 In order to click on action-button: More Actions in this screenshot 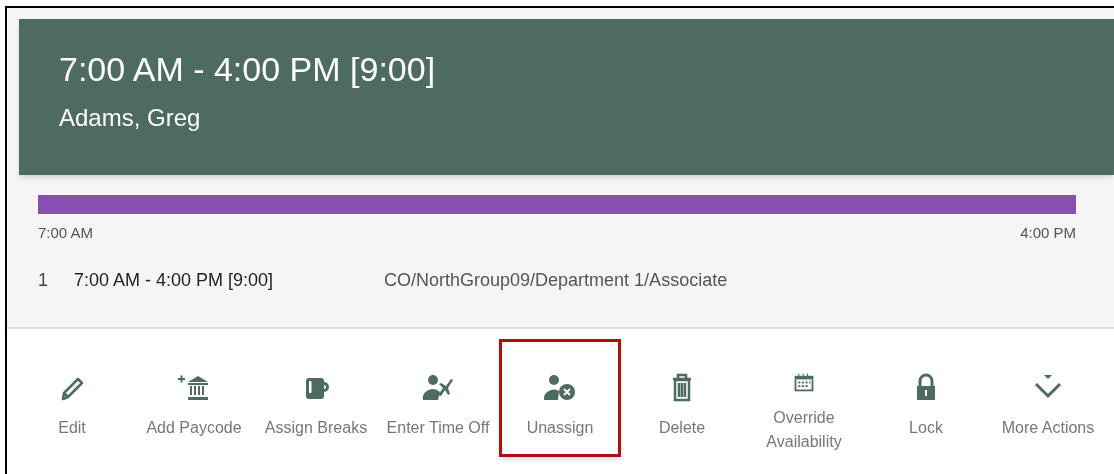, I will do `click(1048, 397)`.